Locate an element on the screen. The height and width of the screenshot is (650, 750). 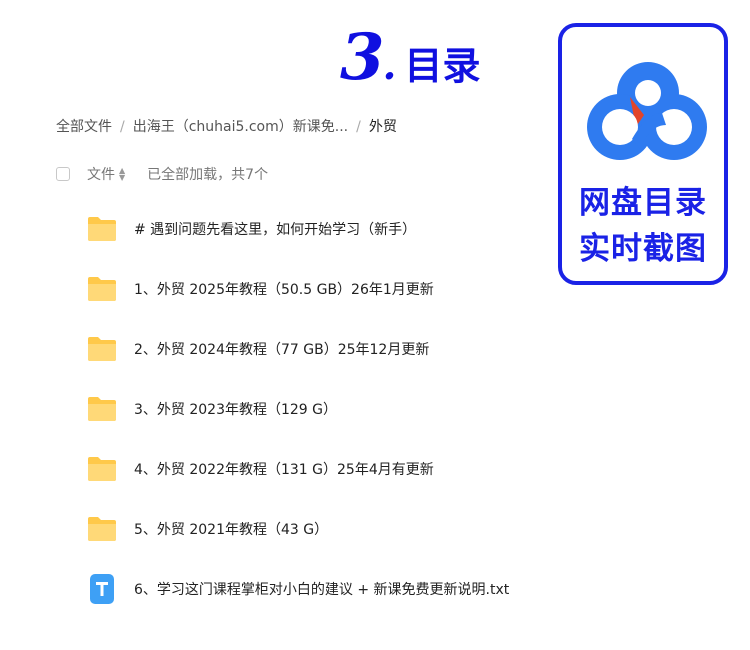
page-heading: 3 . 目录 is located at coordinates (410, 57).